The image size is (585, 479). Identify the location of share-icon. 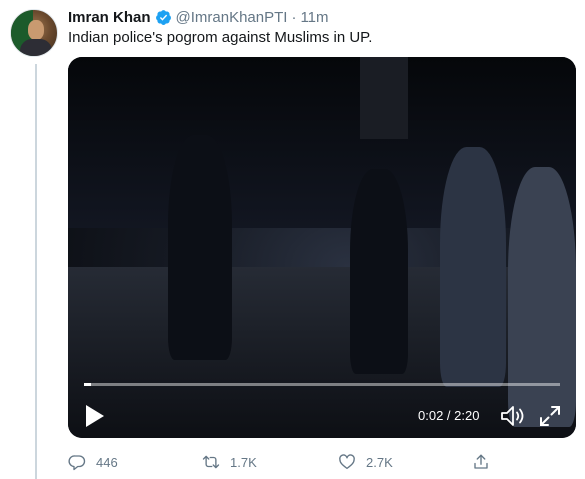
(481, 461).